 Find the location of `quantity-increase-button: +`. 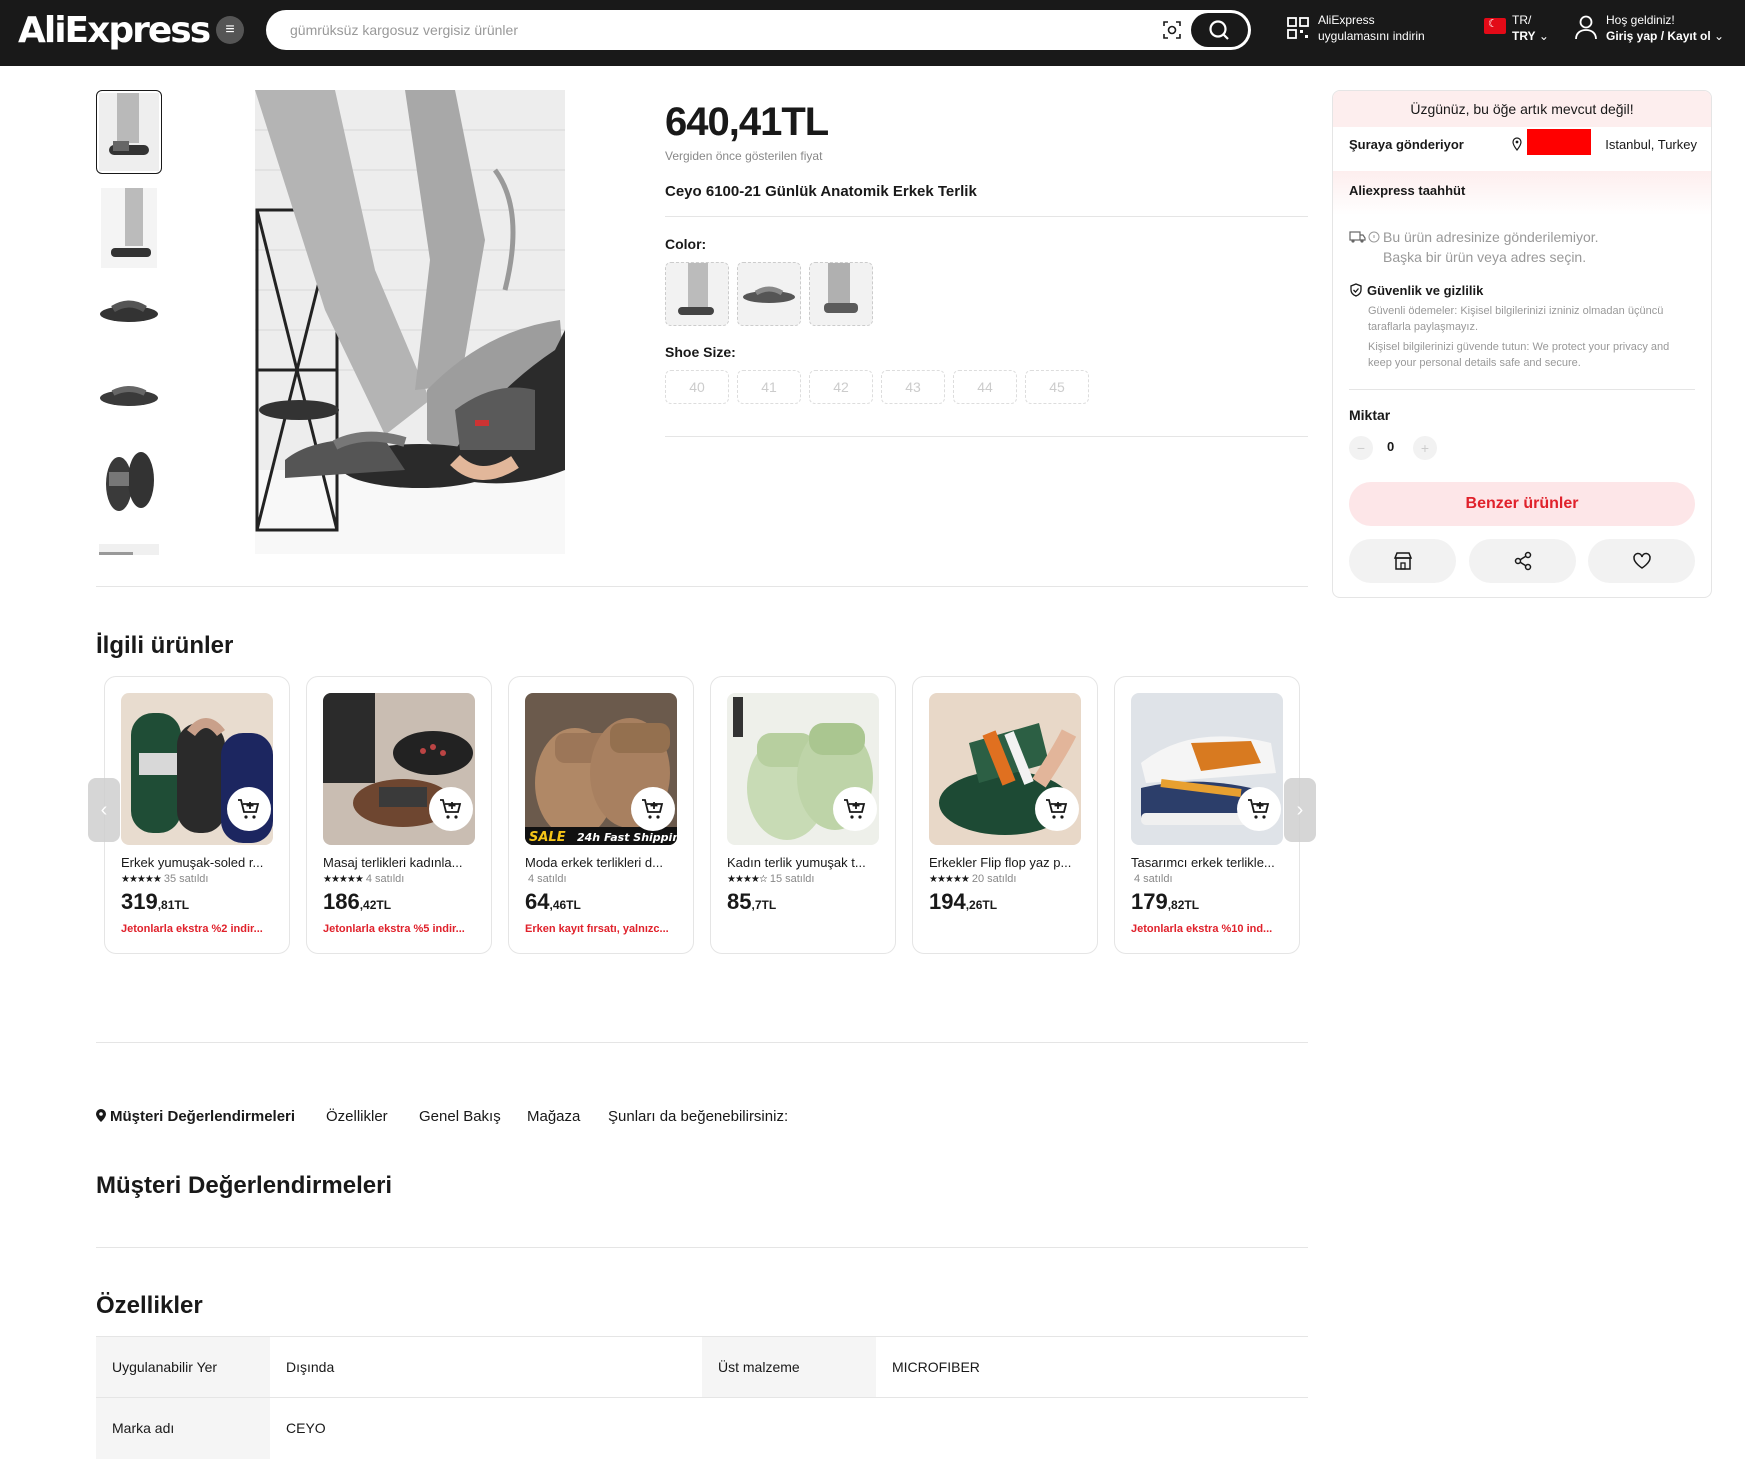

quantity-increase-button: + is located at coordinates (1425, 448).